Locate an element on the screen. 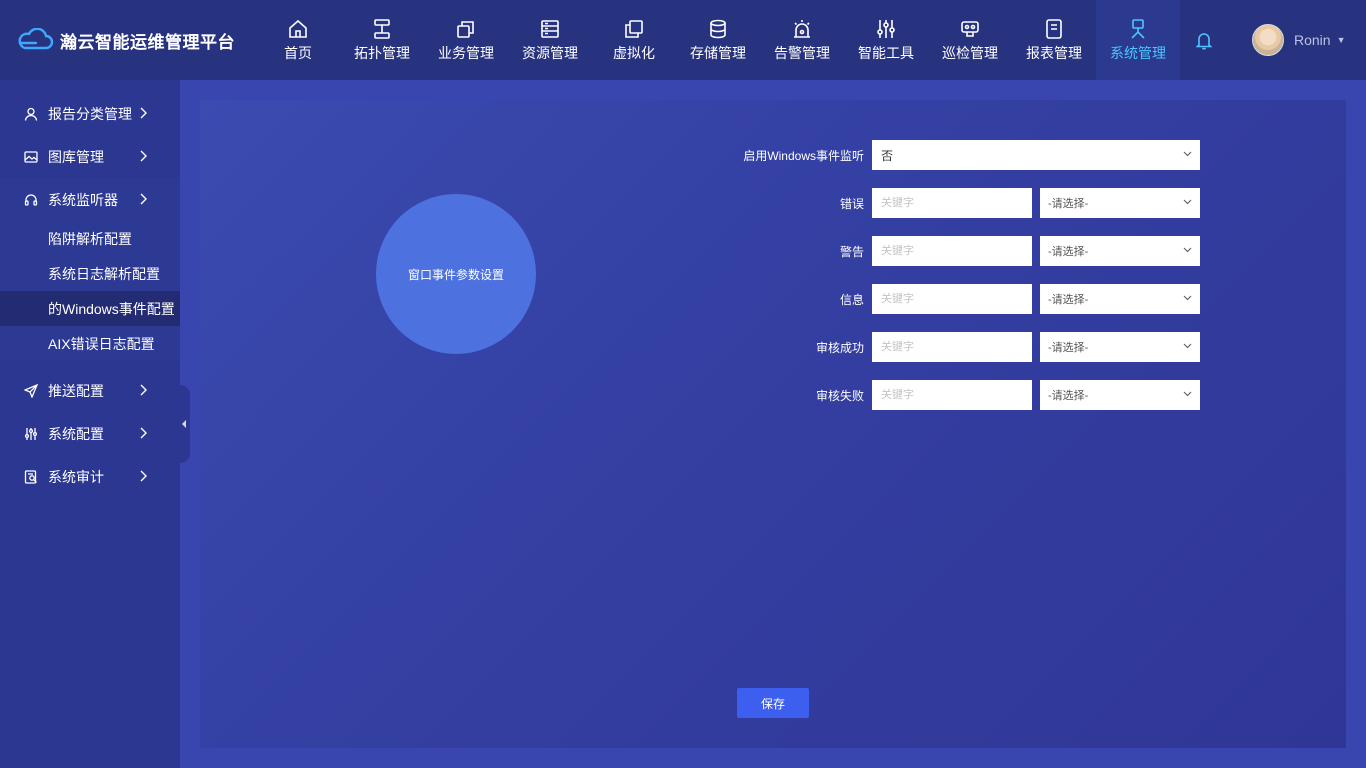 The image size is (1366, 768). sidebar-item-gallery: 图库管理 is located at coordinates (90, 156).